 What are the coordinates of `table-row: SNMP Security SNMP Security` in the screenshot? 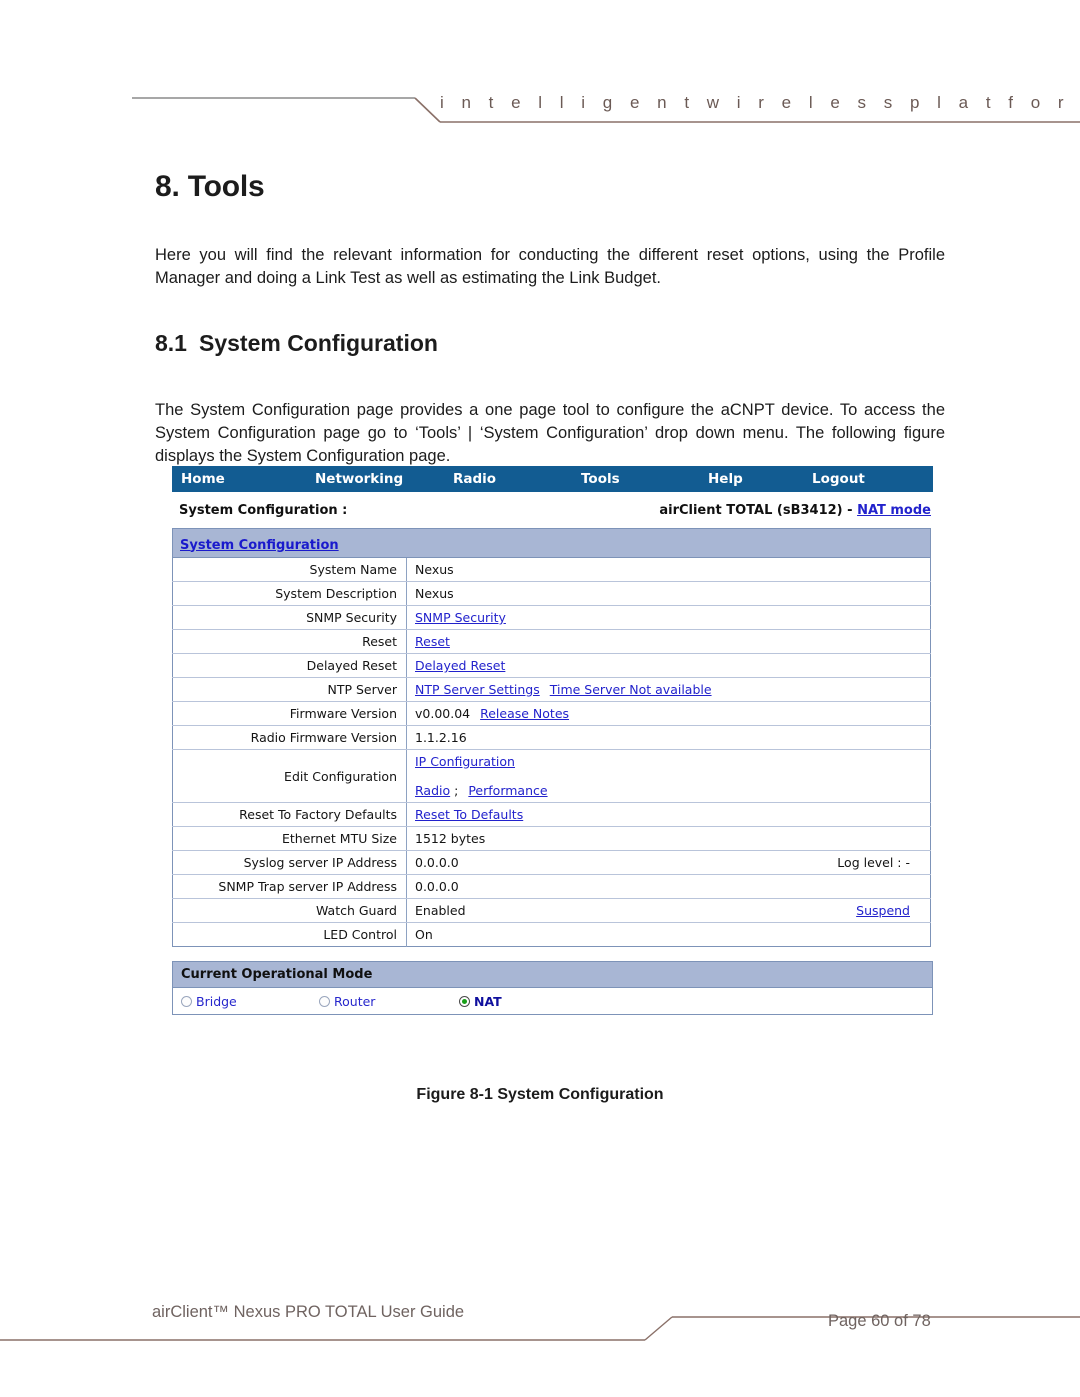 It's located at (551, 617).